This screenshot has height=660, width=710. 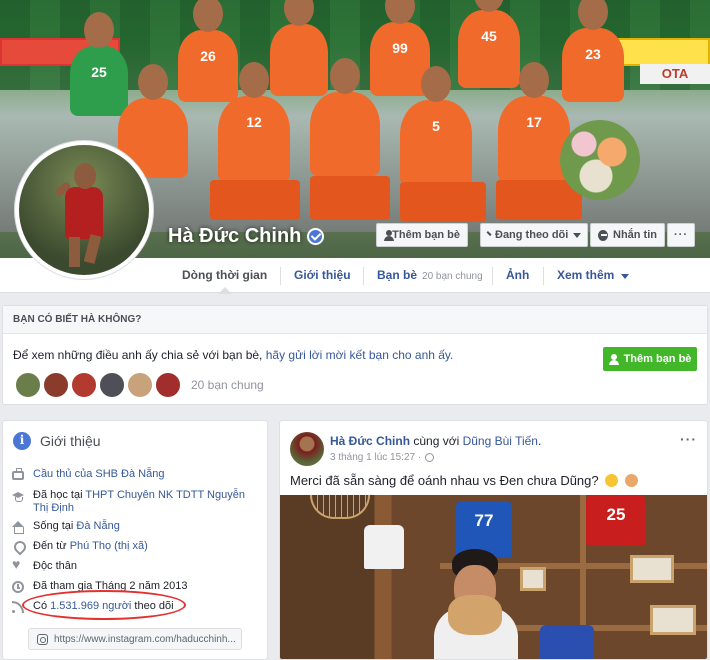 I want to click on more-dots-icon: ···, so click(x=681, y=235).